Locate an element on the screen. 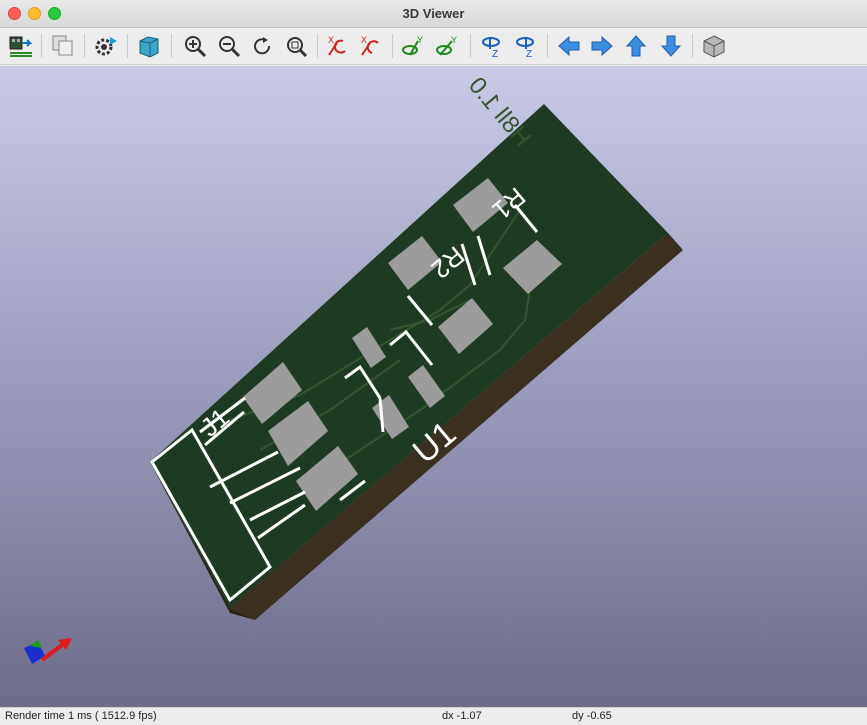 The image size is (867, 725). dy-readout: dy -0.65 is located at coordinates (592, 716).